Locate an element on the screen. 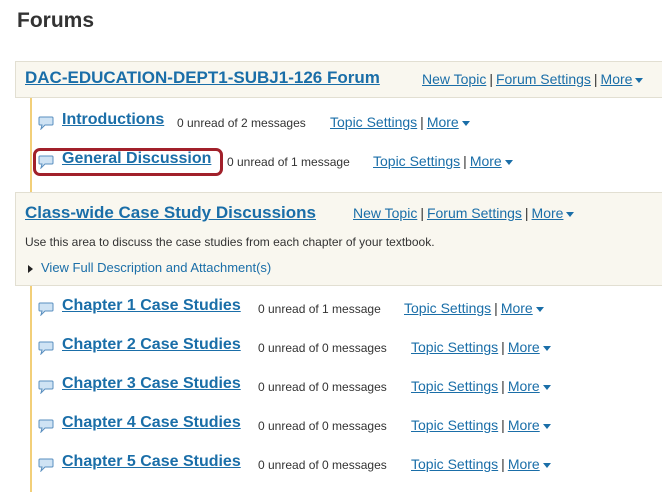 The height and width of the screenshot is (492, 662). topic-title-link: Chapter 3 Case Studies is located at coordinates (151, 384).